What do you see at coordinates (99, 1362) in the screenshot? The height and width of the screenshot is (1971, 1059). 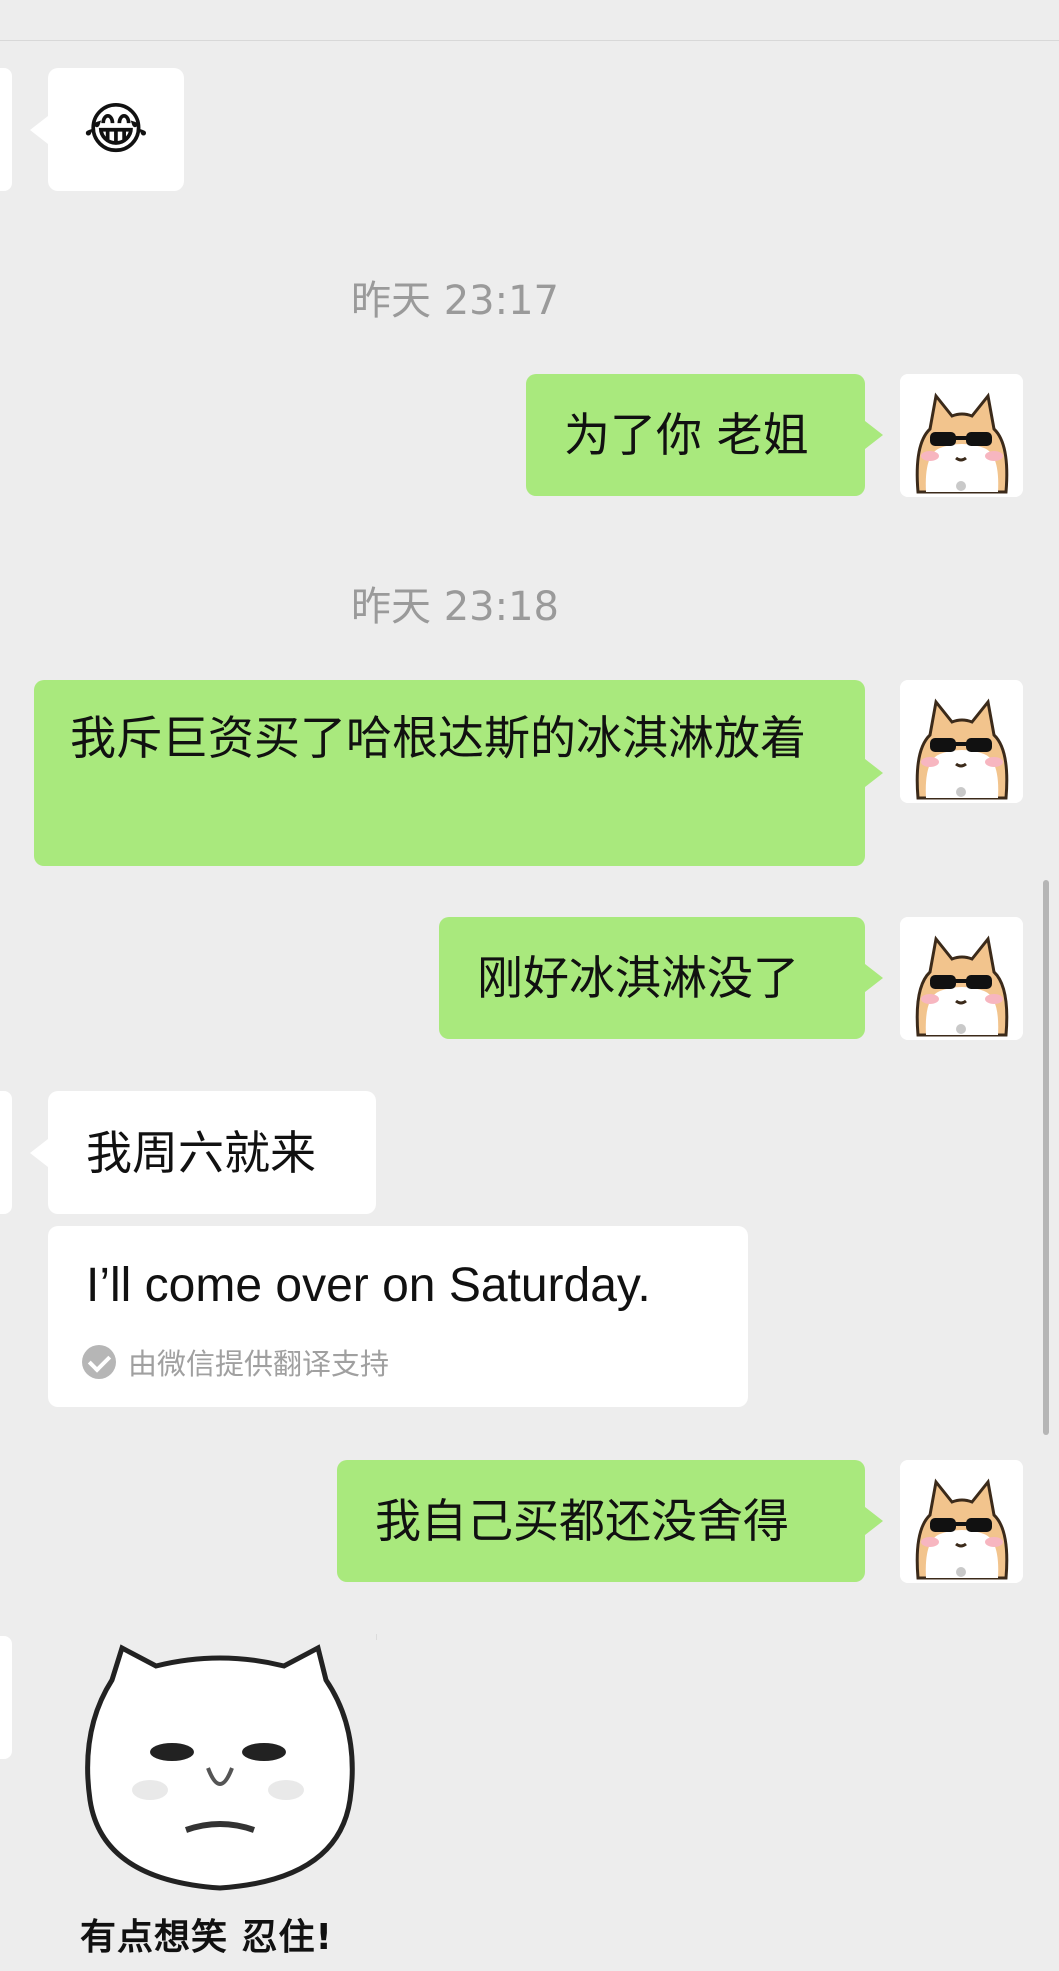 I see `check-circle-icon` at bounding box center [99, 1362].